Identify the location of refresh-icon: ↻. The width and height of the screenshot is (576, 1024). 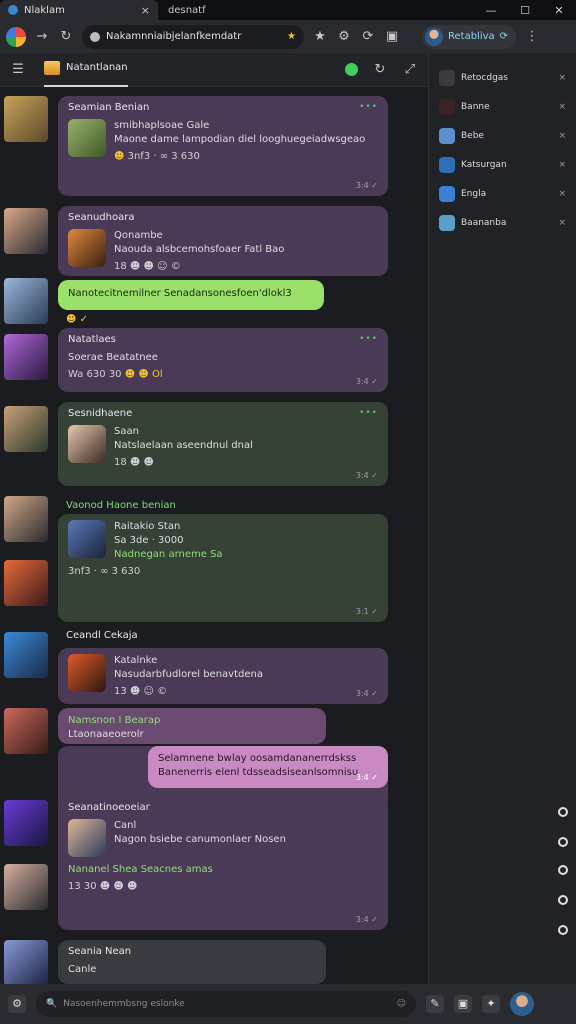
(380, 69).